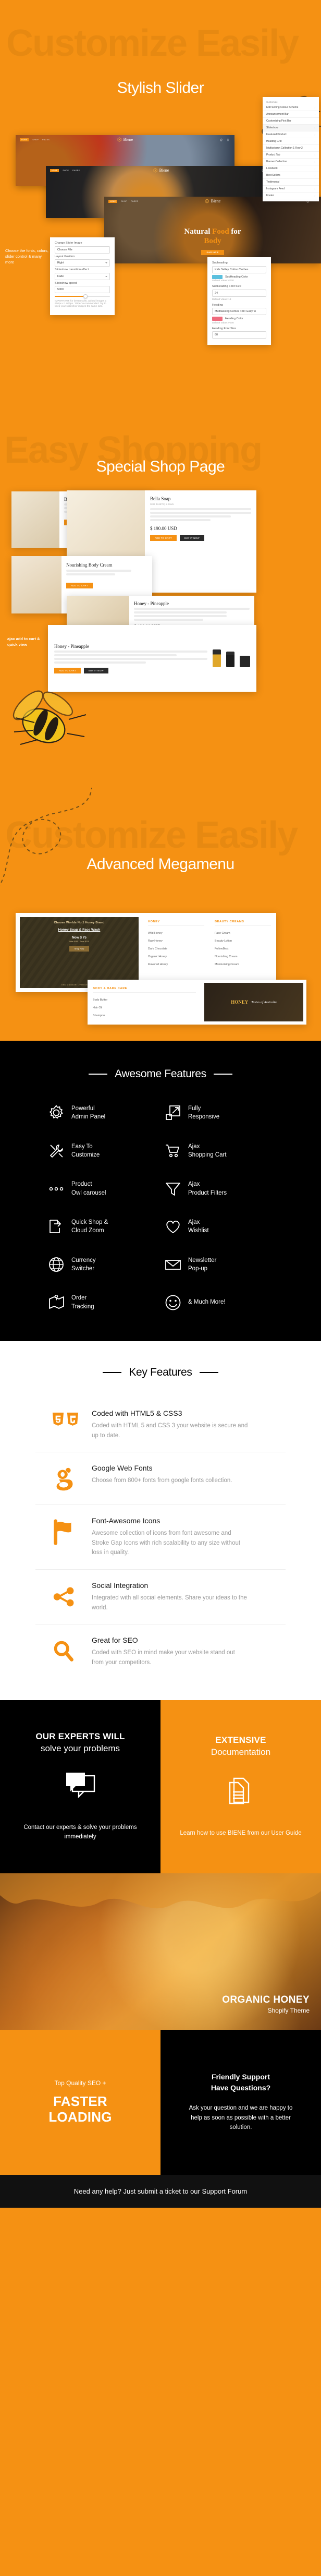 This screenshot has height=2576, width=321. Describe the element at coordinates (291, 114) in the screenshot. I see `customizer-section-item: Announcement Bar ›` at that location.